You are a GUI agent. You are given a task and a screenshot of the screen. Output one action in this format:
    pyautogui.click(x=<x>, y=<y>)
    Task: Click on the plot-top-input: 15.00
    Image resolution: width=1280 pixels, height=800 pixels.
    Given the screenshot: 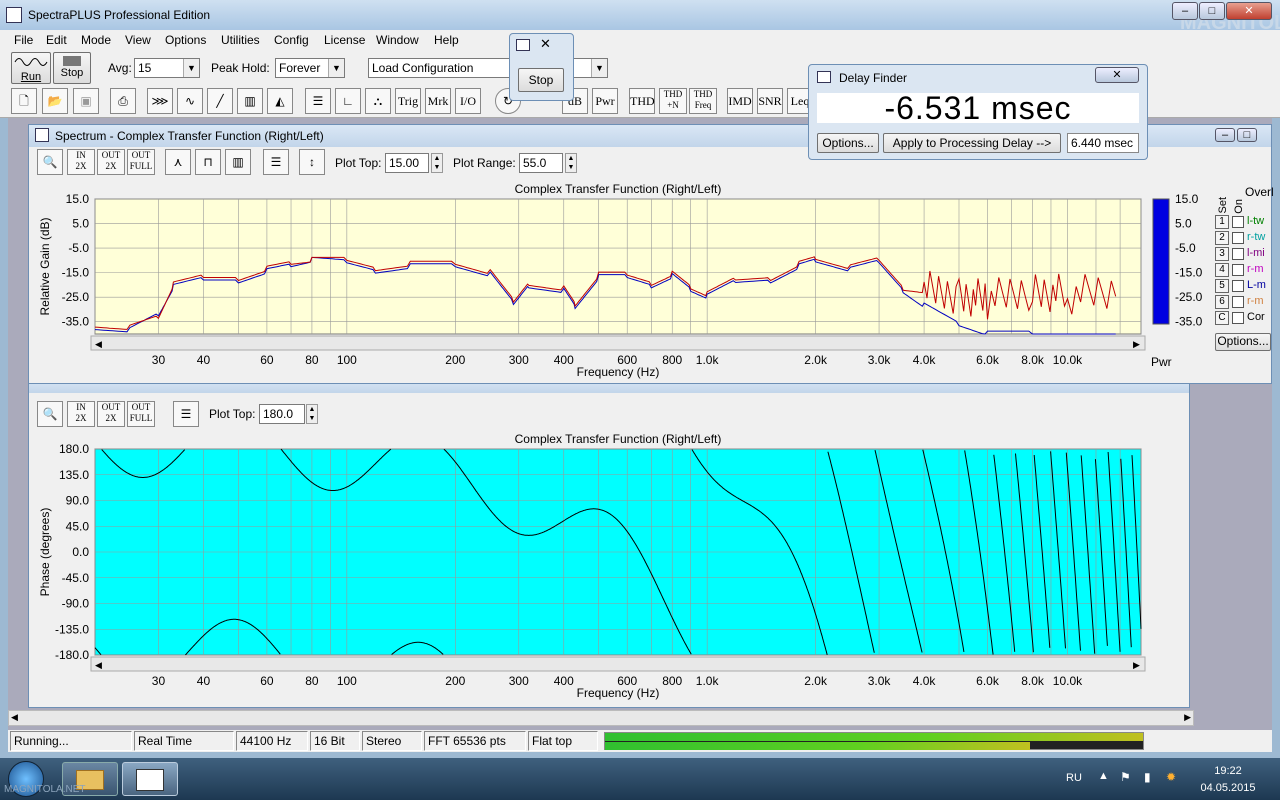 What is the action you would take?
    pyautogui.click(x=407, y=163)
    